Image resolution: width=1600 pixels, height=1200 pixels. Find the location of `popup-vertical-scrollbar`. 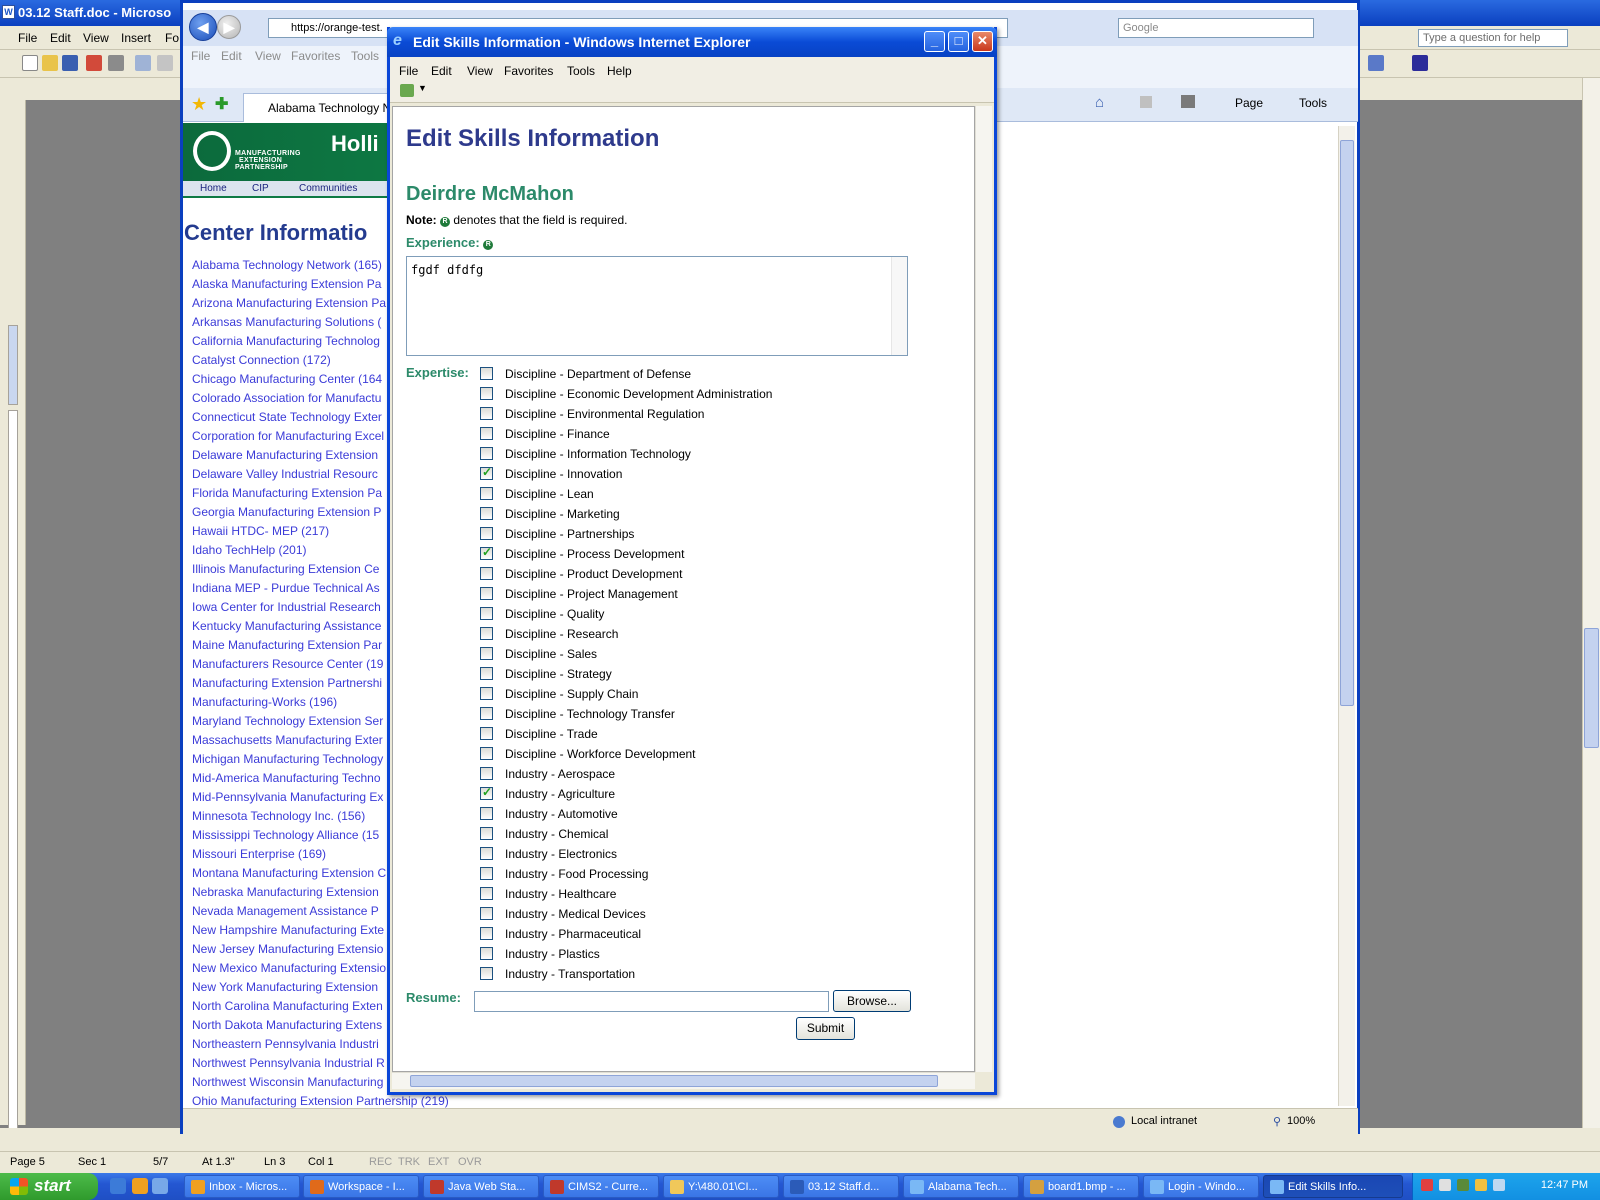

popup-vertical-scrollbar is located at coordinates (983, 589).